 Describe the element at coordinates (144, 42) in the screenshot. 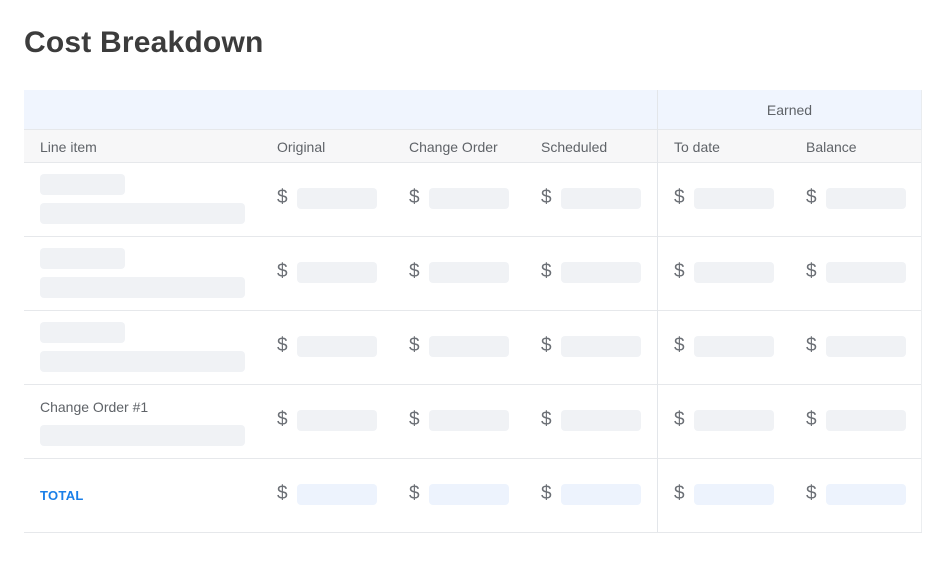

I see `page-title: Cost Breakdown` at that location.